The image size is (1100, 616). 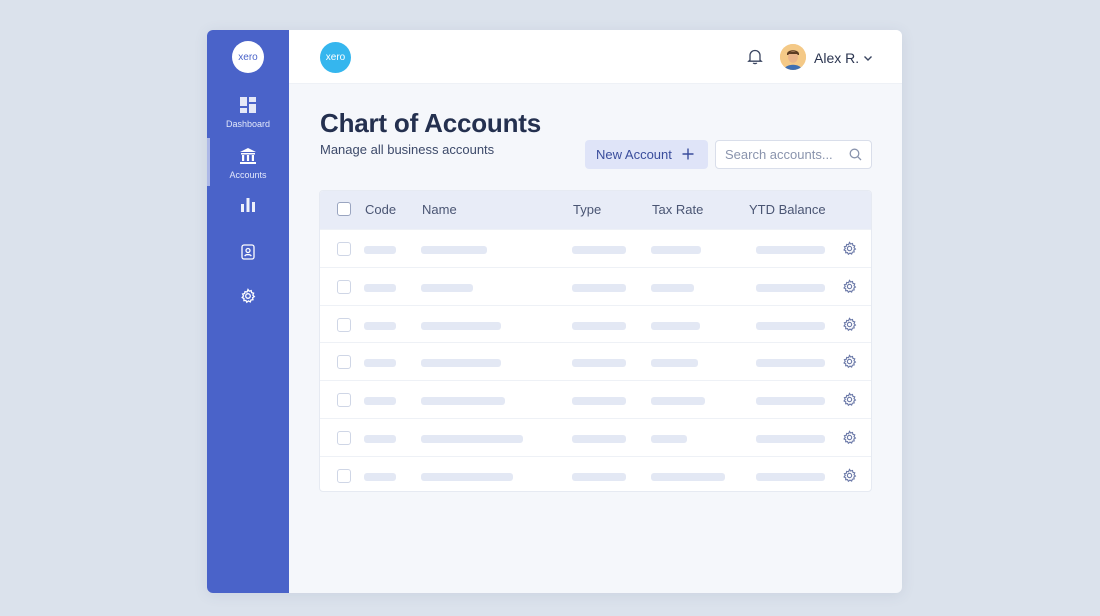 I want to click on sidebar-item-contacts, so click(x=248, y=252).